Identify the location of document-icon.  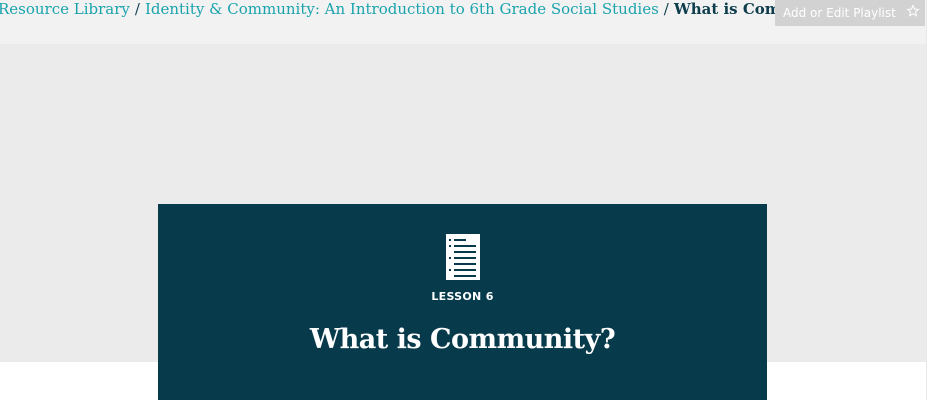
(463, 257).